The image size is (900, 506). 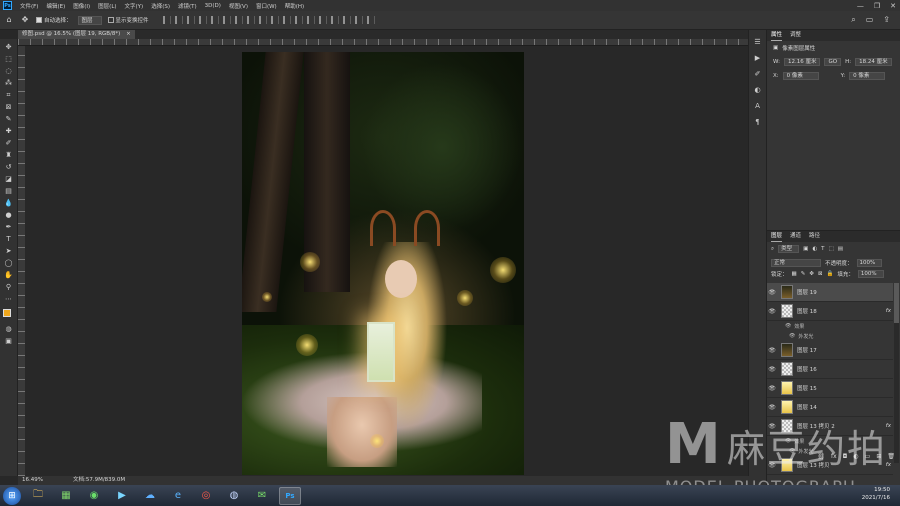 I want to click on quick-select-tool-icon: ⁂, so click(x=9, y=83).